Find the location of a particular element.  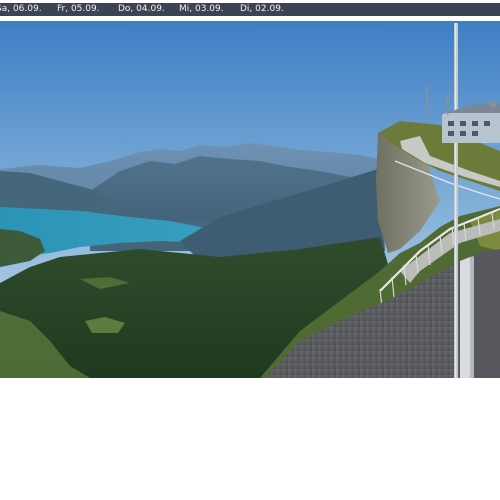

roof-trim is located at coordinates (465, 317).